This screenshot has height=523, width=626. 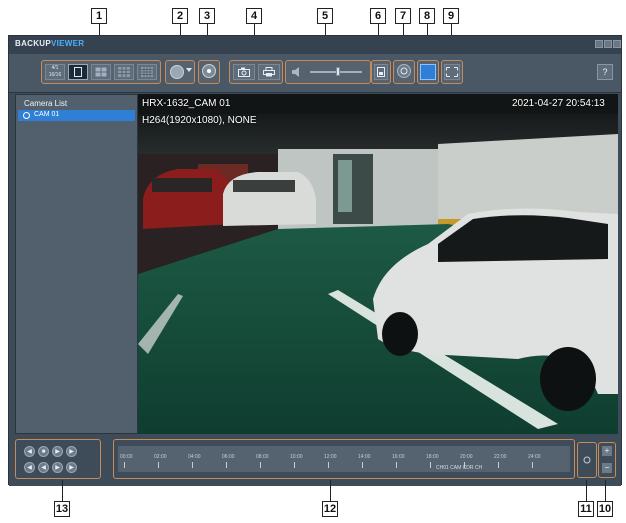 What do you see at coordinates (315, 45) in the screenshot?
I see `title-bar: BACKUP VIEWER` at bounding box center [315, 45].